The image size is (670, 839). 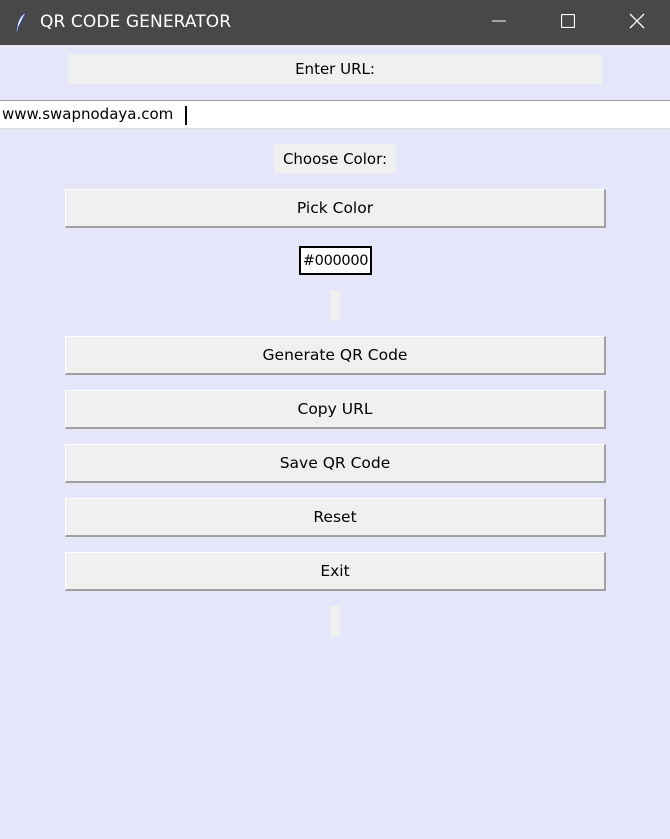 What do you see at coordinates (335, 305) in the screenshot?
I see `color-preview-swatch` at bounding box center [335, 305].